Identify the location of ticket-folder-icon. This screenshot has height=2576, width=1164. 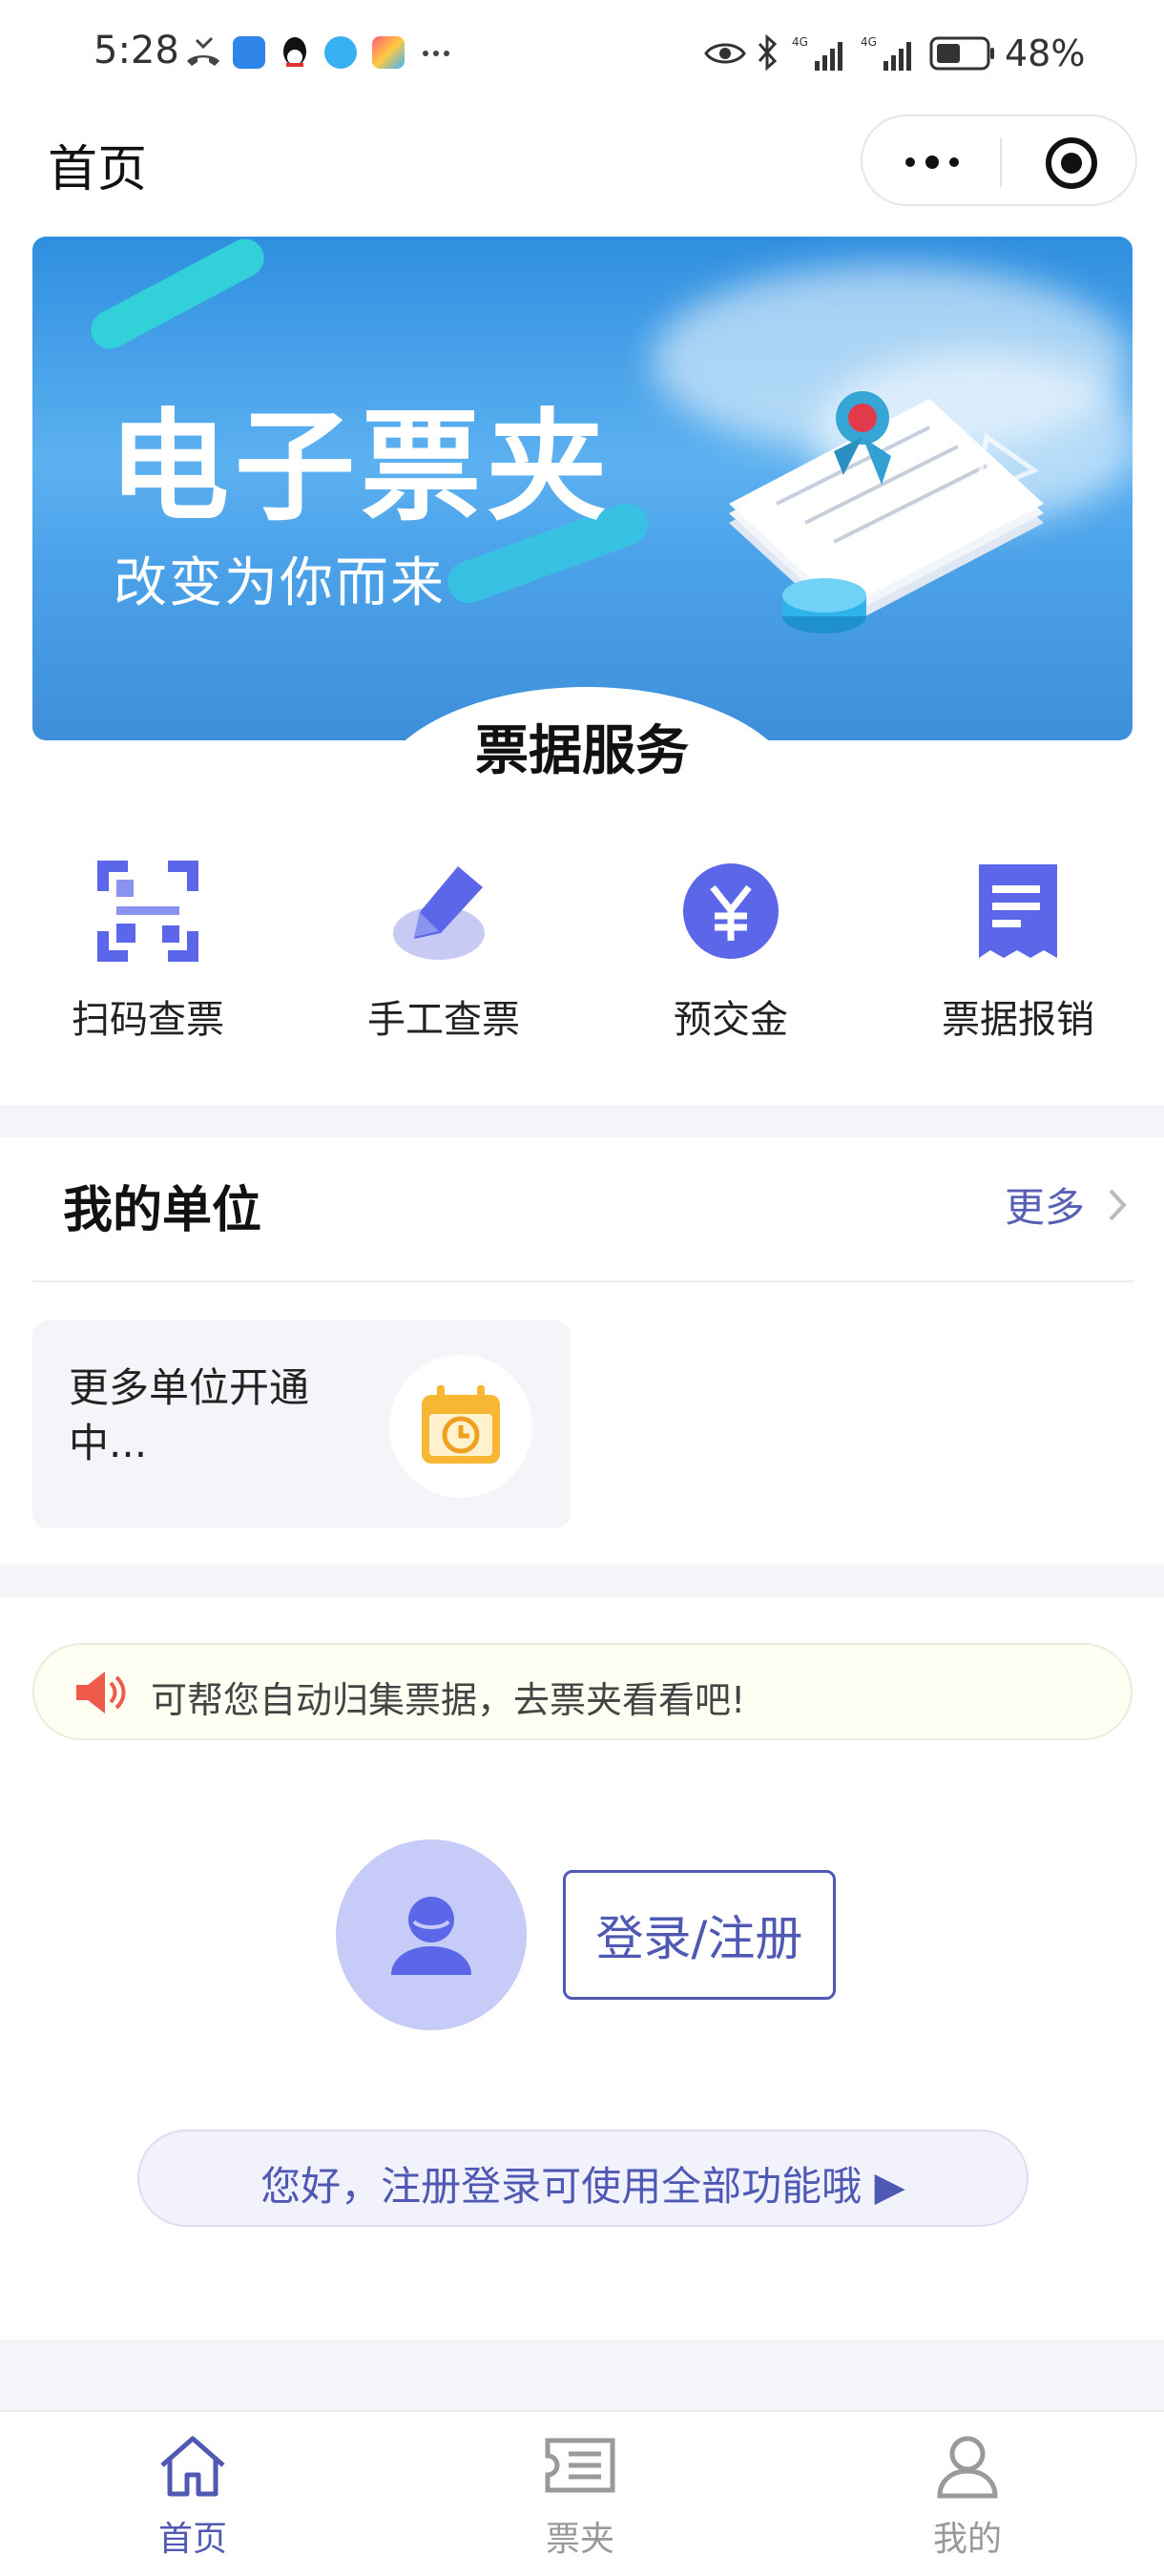
(580, 2465).